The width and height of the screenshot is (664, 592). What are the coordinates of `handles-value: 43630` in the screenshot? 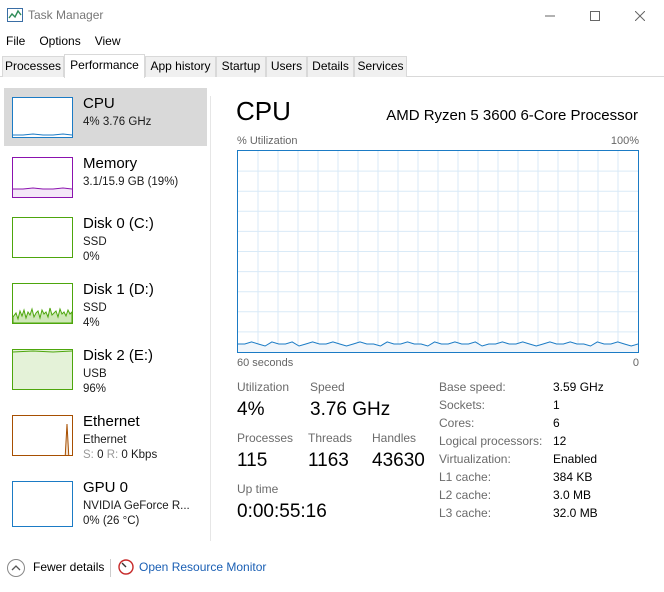 It's located at (398, 460).